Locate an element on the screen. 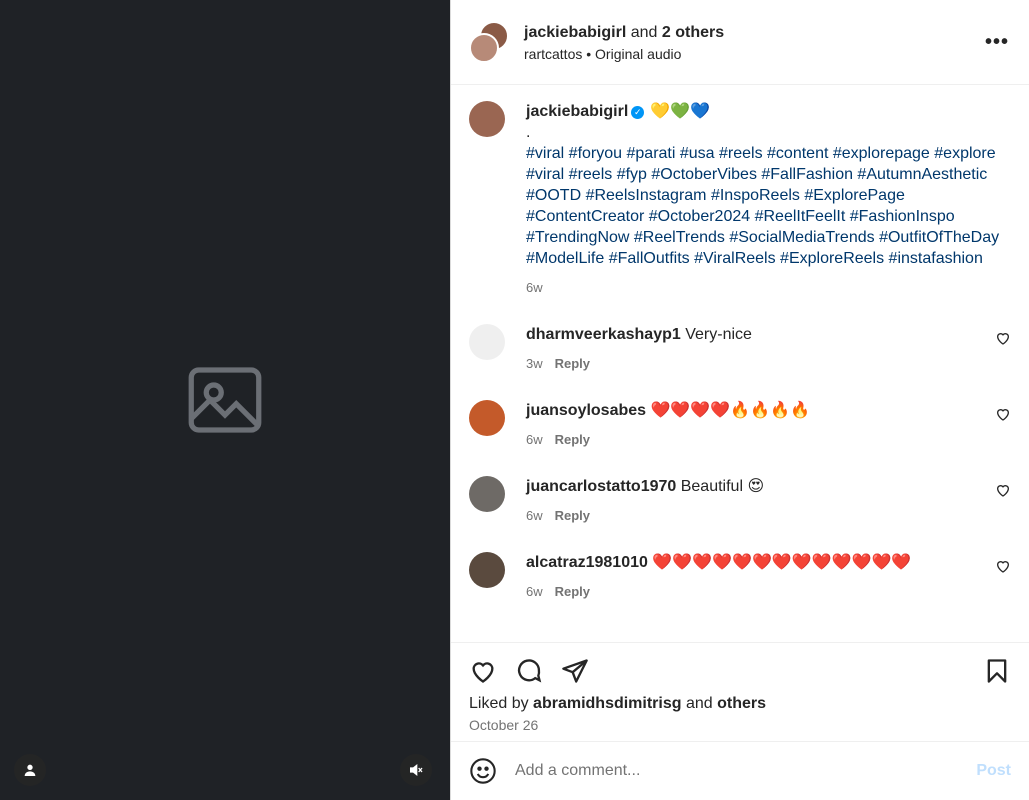 The width and height of the screenshot is (1029, 800). person-icon is located at coordinates (30, 770).